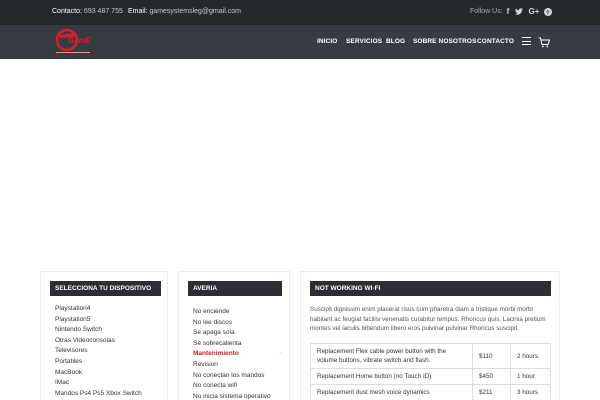 The image size is (600, 400). Describe the element at coordinates (80, 40) in the screenshot. I see `svg-text: GamE` at that location.